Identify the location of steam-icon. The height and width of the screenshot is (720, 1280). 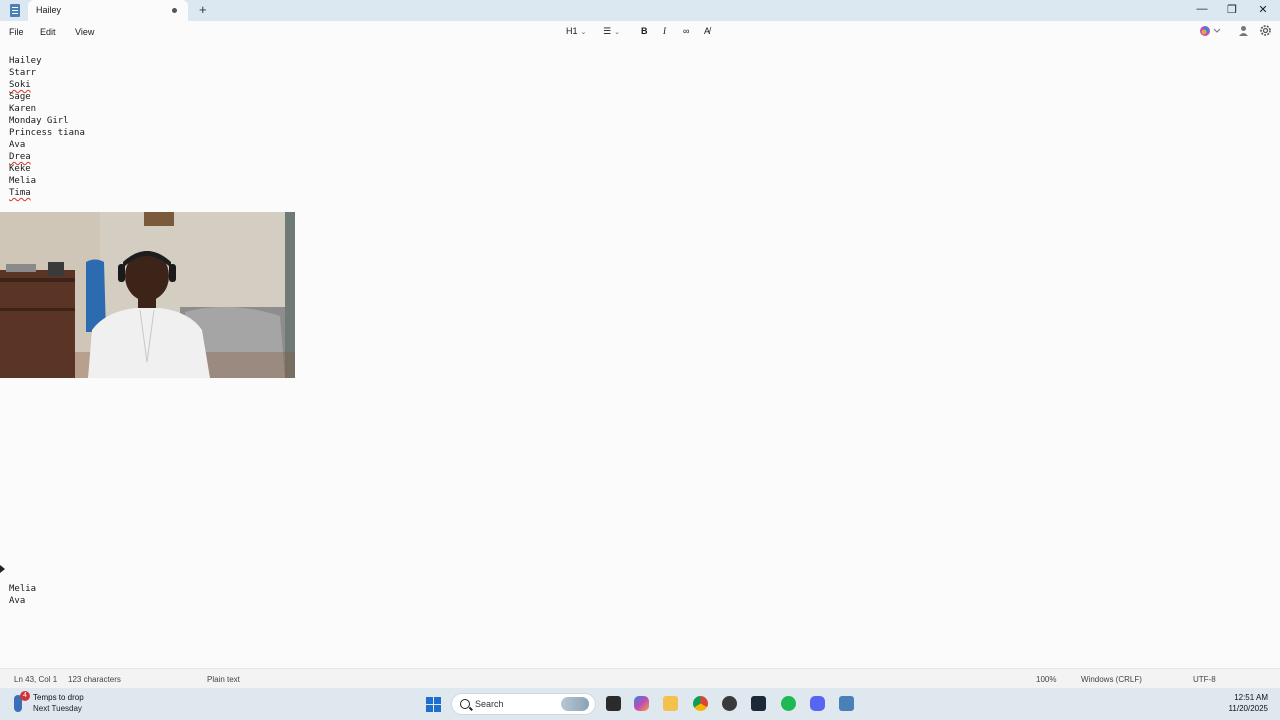
(758, 703).